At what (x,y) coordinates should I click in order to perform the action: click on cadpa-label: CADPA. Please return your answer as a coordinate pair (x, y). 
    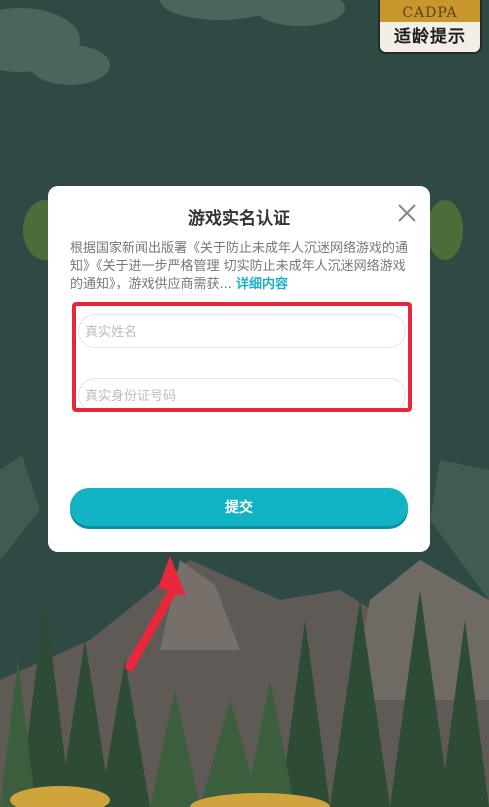
    Looking at the image, I should click on (430, 11).